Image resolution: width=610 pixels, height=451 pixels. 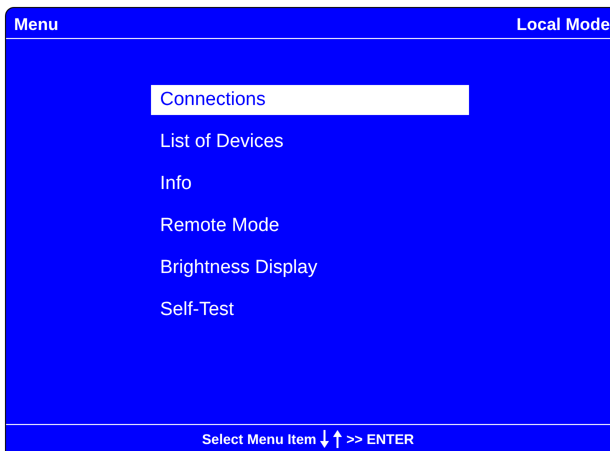 What do you see at coordinates (310, 100) in the screenshot?
I see `menu-item: Connections` at bounding box center [310, 100].